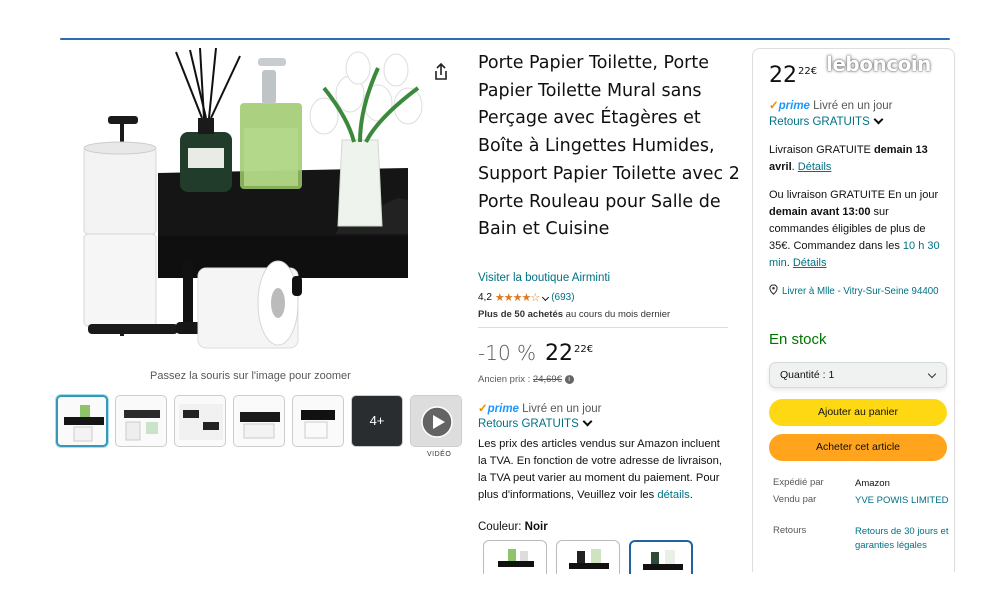  I want to click on buybox-prime-delivery: ✓prime Livré en un jour, so click(831, 106).